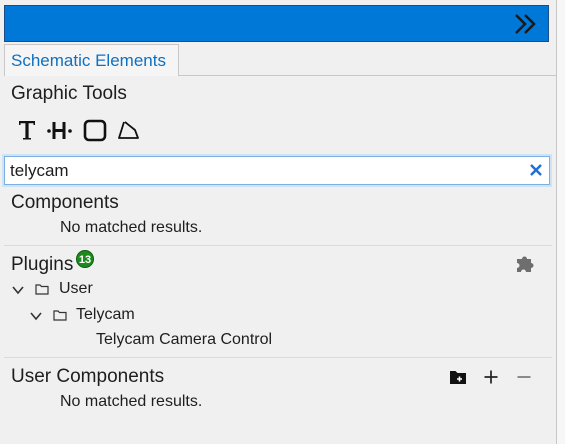 Image resolution: width=565 pixels, height=444 pixels. Describe the element at coordinates (65, 202) in the screenshot. I see `components-title: Components` at that location.